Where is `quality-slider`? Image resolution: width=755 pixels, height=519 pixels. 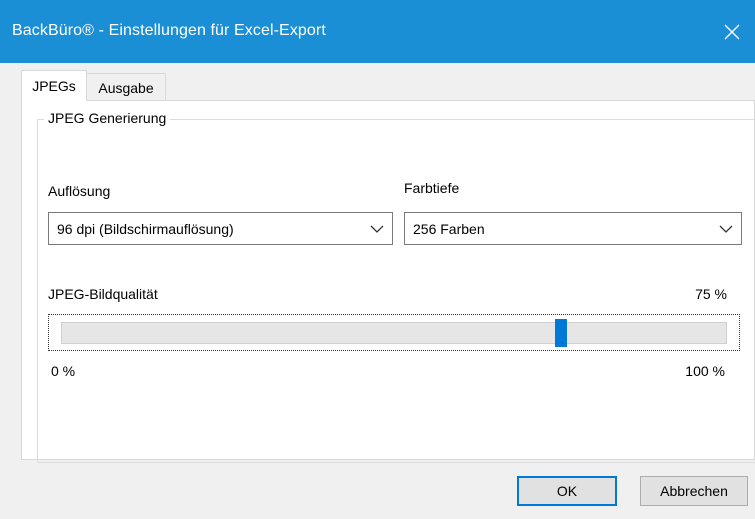 quality-slider is located at coordinates (394, 332).